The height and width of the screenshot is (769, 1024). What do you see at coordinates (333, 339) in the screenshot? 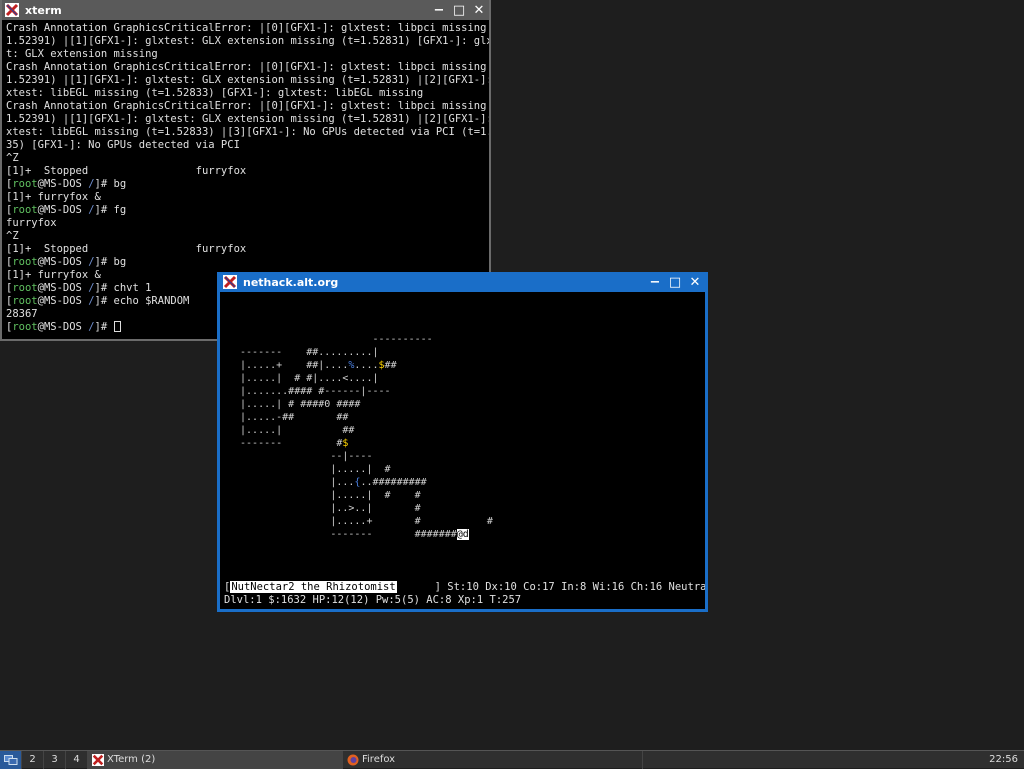
I see `map-row: ----------` at bounding box center [333, 339].